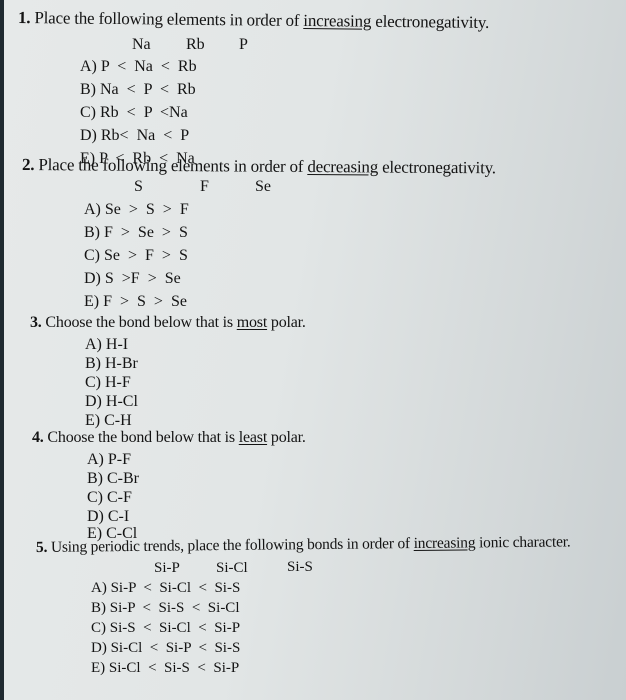 The image size is (626, 700). I want to click on answer-option-c: C) Rb < P <Na, so click(134, 112).